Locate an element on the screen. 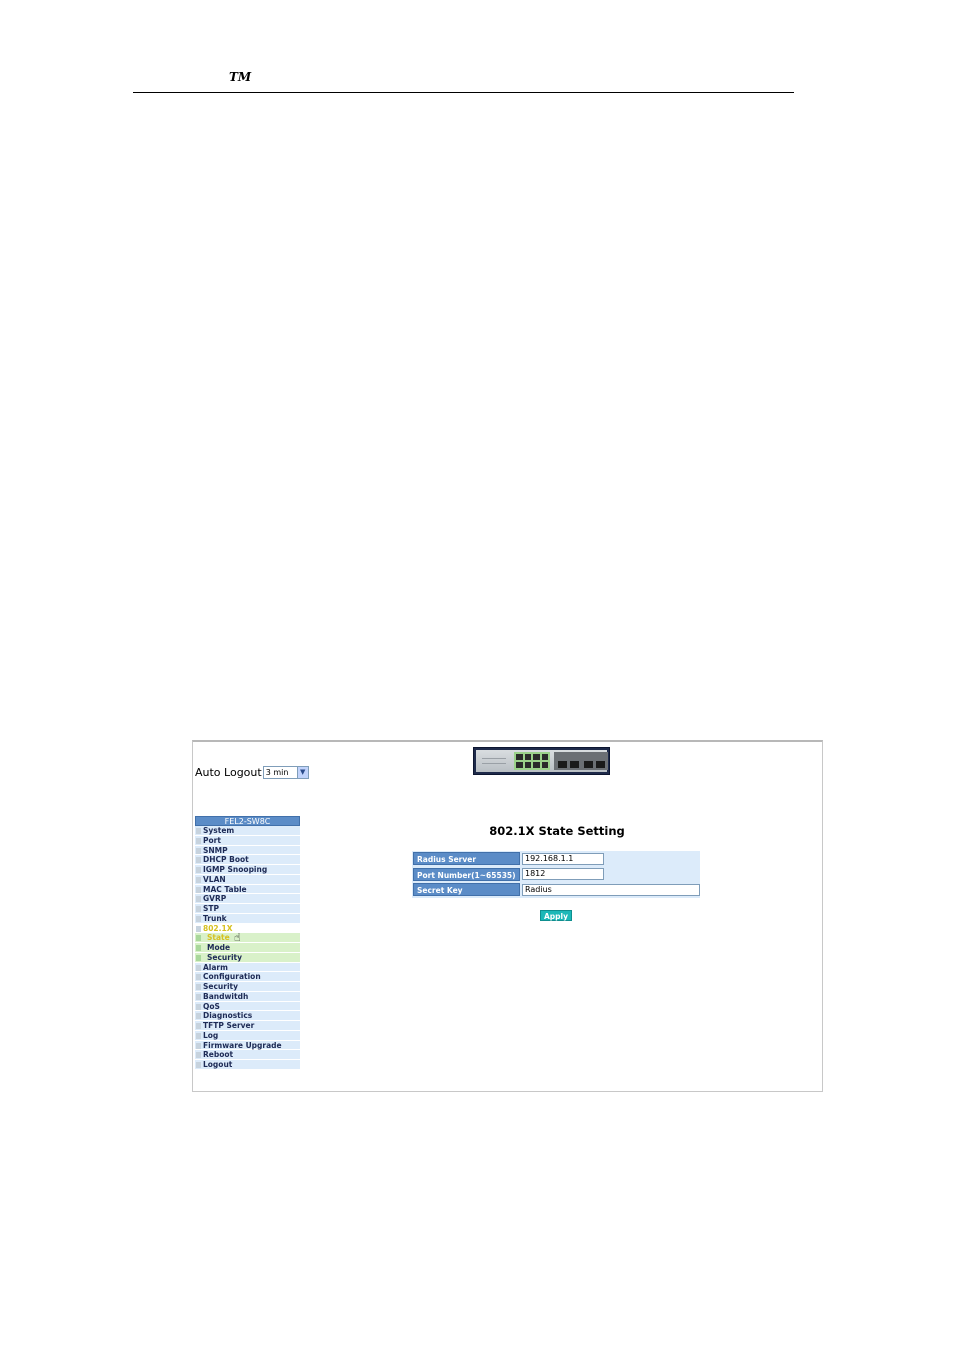 The width and height of the screenshot is (954, 1349). sidebar-item-tftp-server: TFTP Server is located at coordinates (247, 1026).